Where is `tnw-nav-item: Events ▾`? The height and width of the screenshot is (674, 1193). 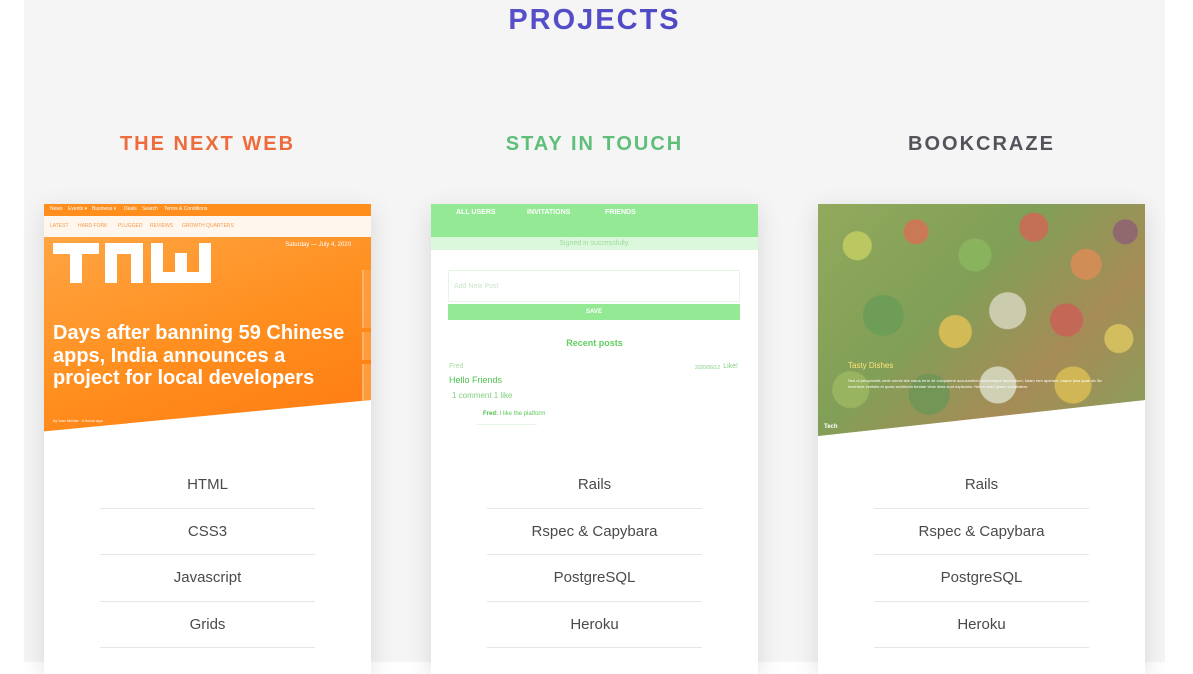
tnw-nav-item: Events ▾ is located at coordinates (78, 209).